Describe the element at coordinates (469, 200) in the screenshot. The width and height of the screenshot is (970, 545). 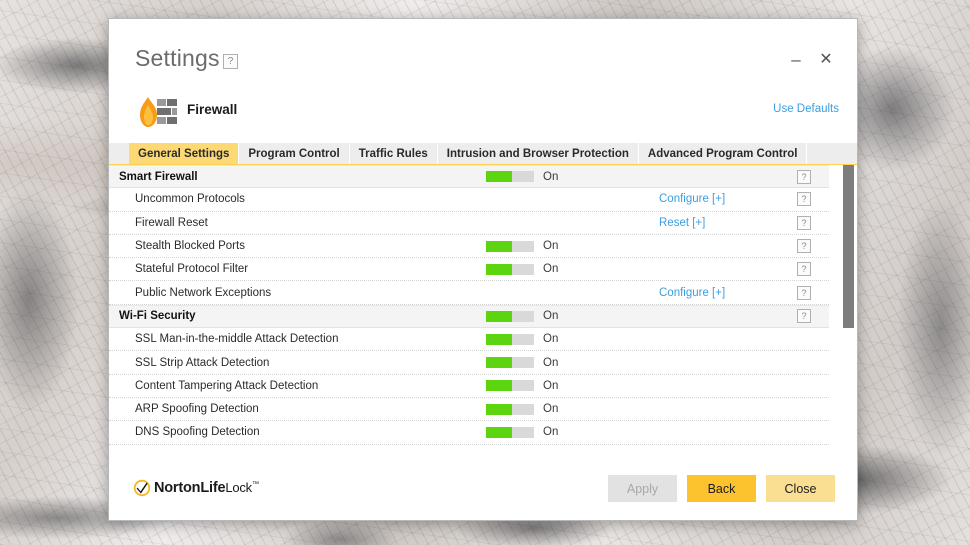
I see `settings-row: Uncommon Protocols Configure [+]?` at that location.